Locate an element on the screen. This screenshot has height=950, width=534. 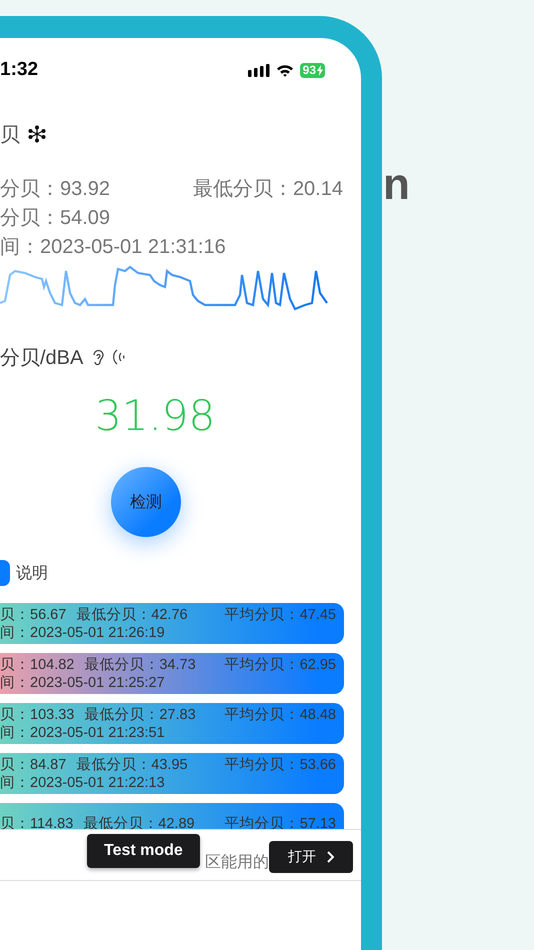
history-card: 贝：103.33 最低分贝：27.83 平均分贝：48.48 间：2023-05-01 21:23:51 is located at coordinates (172, 723).